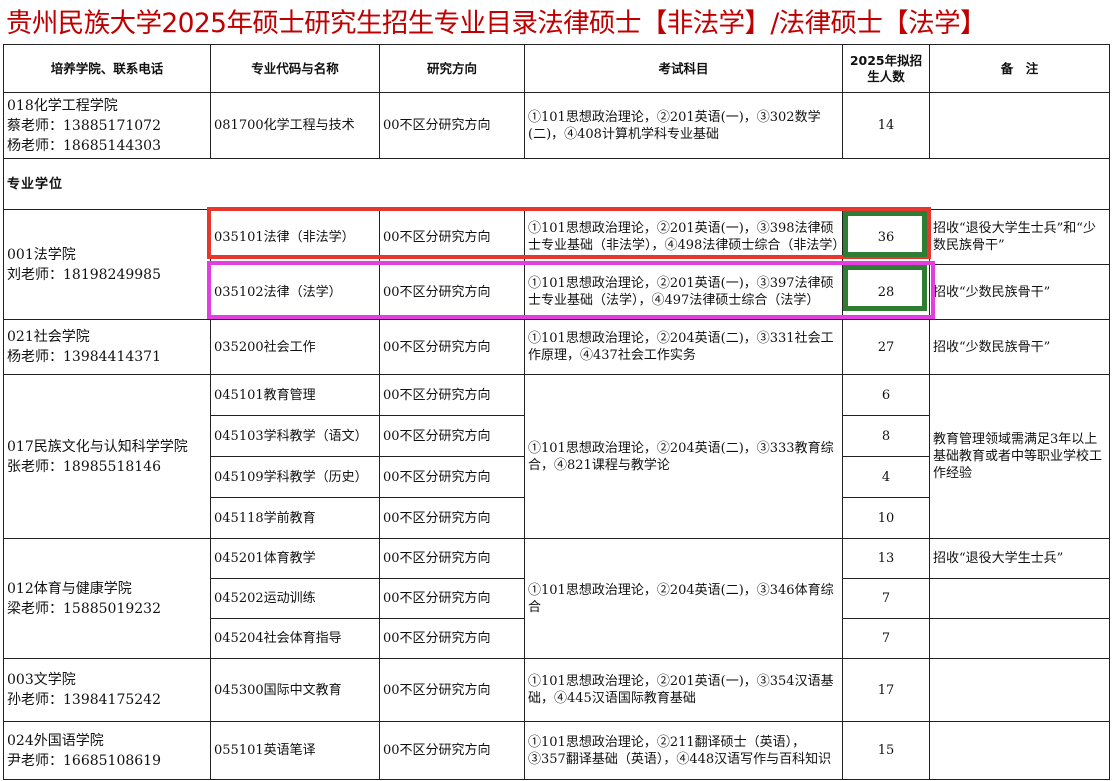 Image resolution: width=1113 pixels, height=781 pixels. What do you see at coordinates (886, 690) in the screenshot?
I see `plan-cell: 17` at bounding box center [886, 690].